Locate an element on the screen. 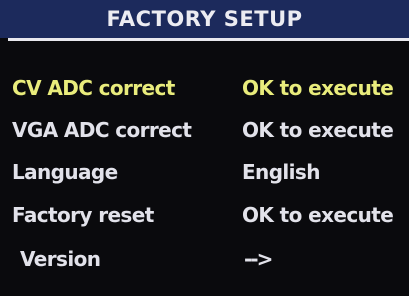  menu-item-label: Language is located at coordinates (65, 172).